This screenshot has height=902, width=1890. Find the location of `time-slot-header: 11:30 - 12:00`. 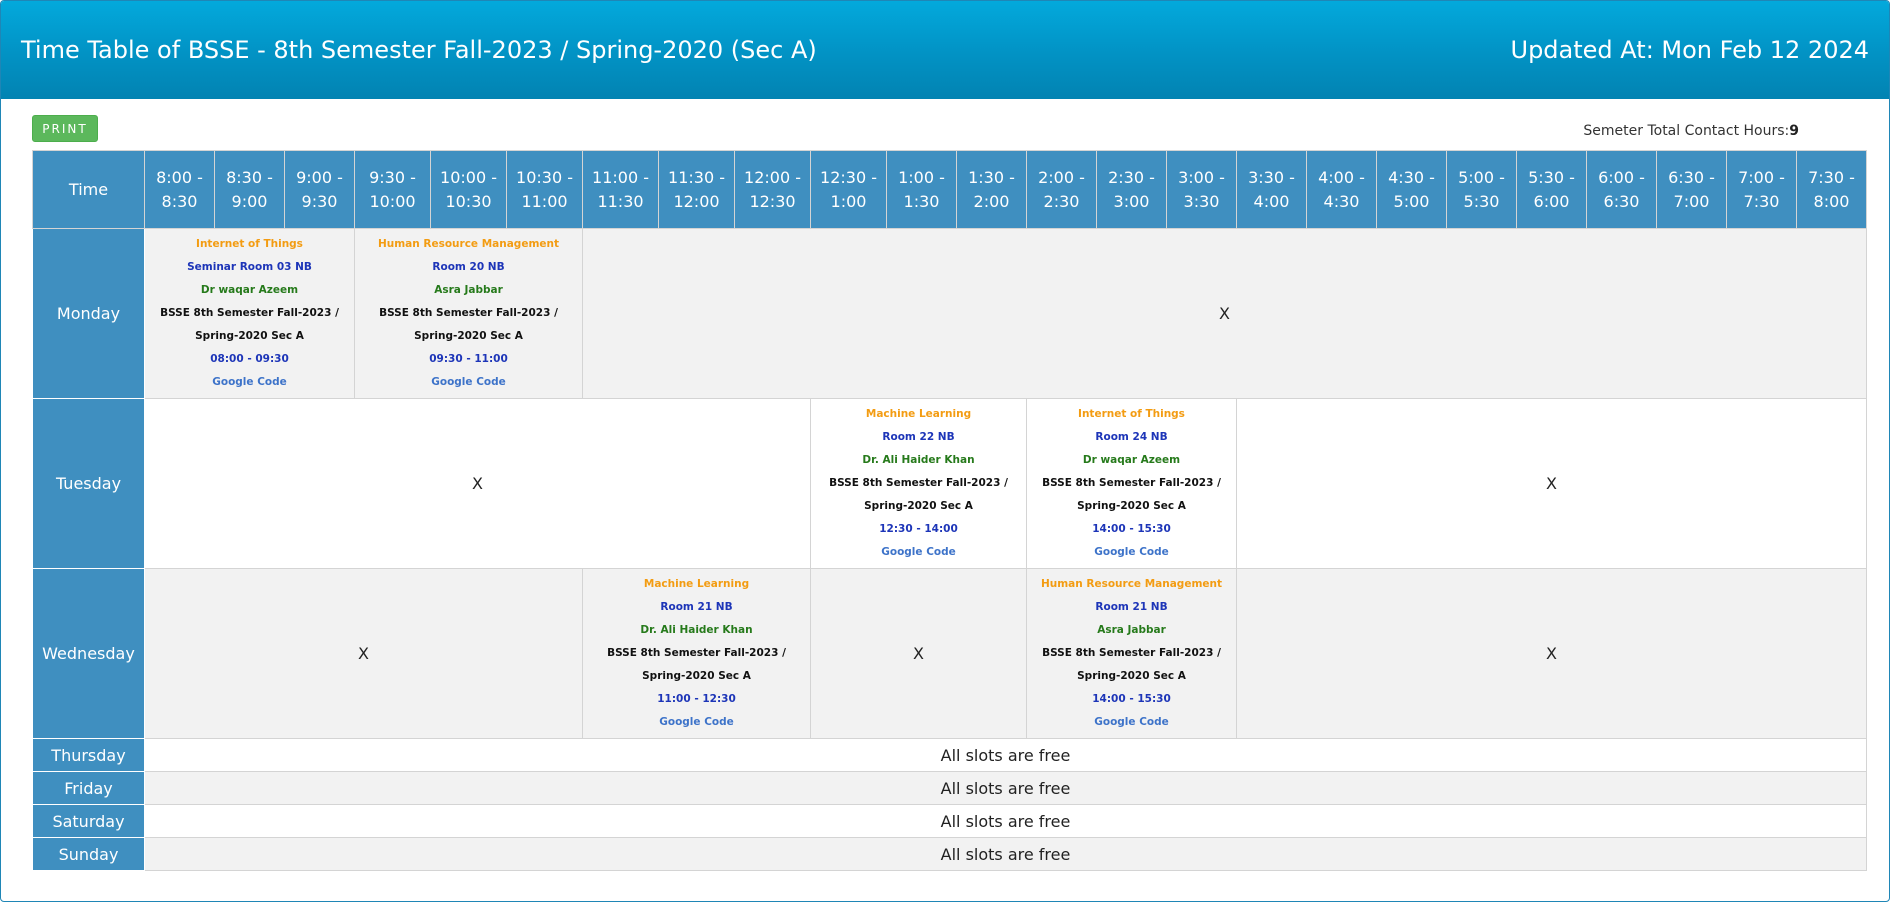

time-slot-header: 11:30 - 12:00 is located at coordinates (696, 189).